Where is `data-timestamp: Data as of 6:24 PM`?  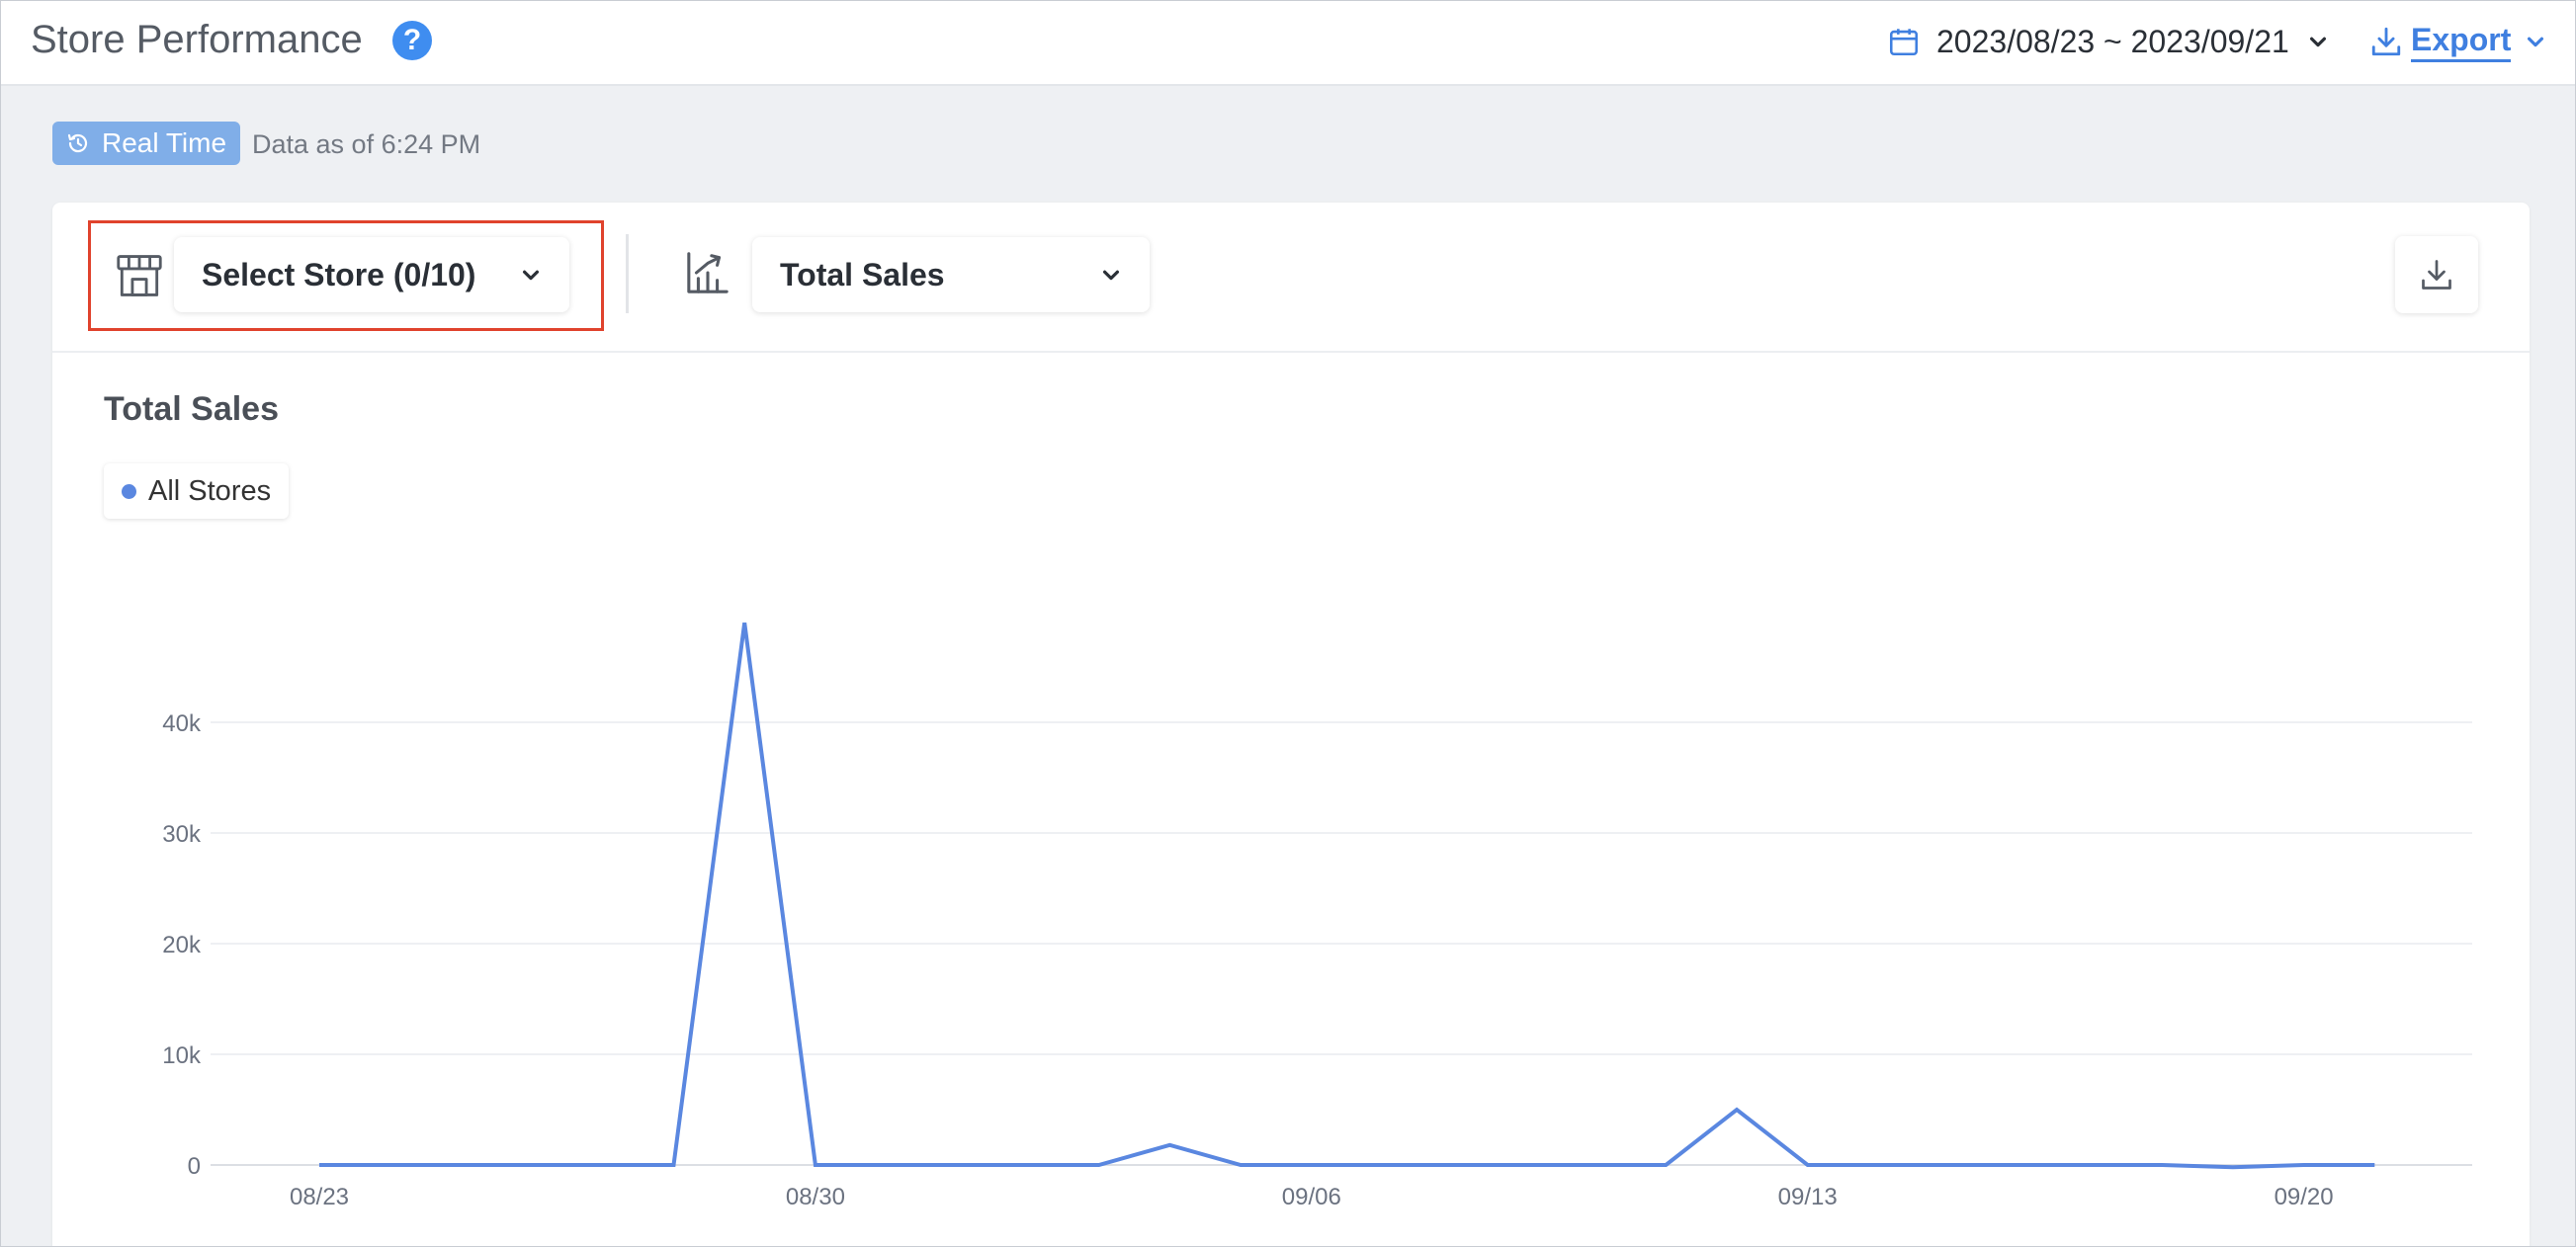 data-timestamp: Data as of 6:24 PM is located at coordinates (366, 144).